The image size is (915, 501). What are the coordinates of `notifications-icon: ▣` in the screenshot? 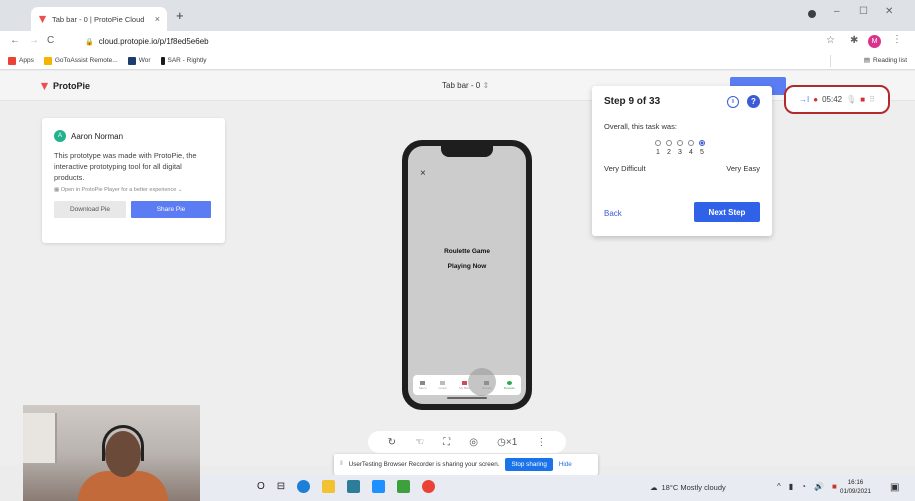 It's located at (894, 487).